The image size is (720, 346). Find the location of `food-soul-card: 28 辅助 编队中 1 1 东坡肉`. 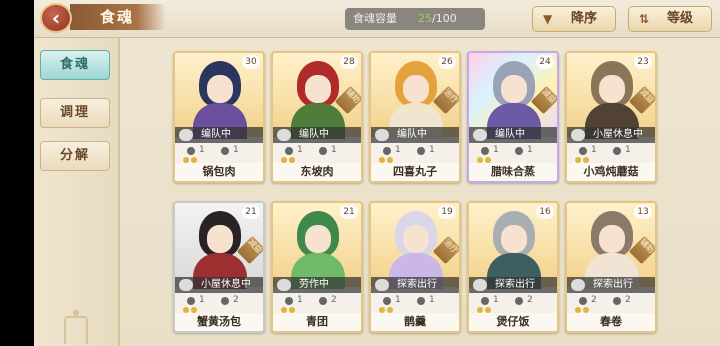

food-soul-card: 28 辅助 编队中 1 1 东坡肉 is located at coordinates (317, 117).